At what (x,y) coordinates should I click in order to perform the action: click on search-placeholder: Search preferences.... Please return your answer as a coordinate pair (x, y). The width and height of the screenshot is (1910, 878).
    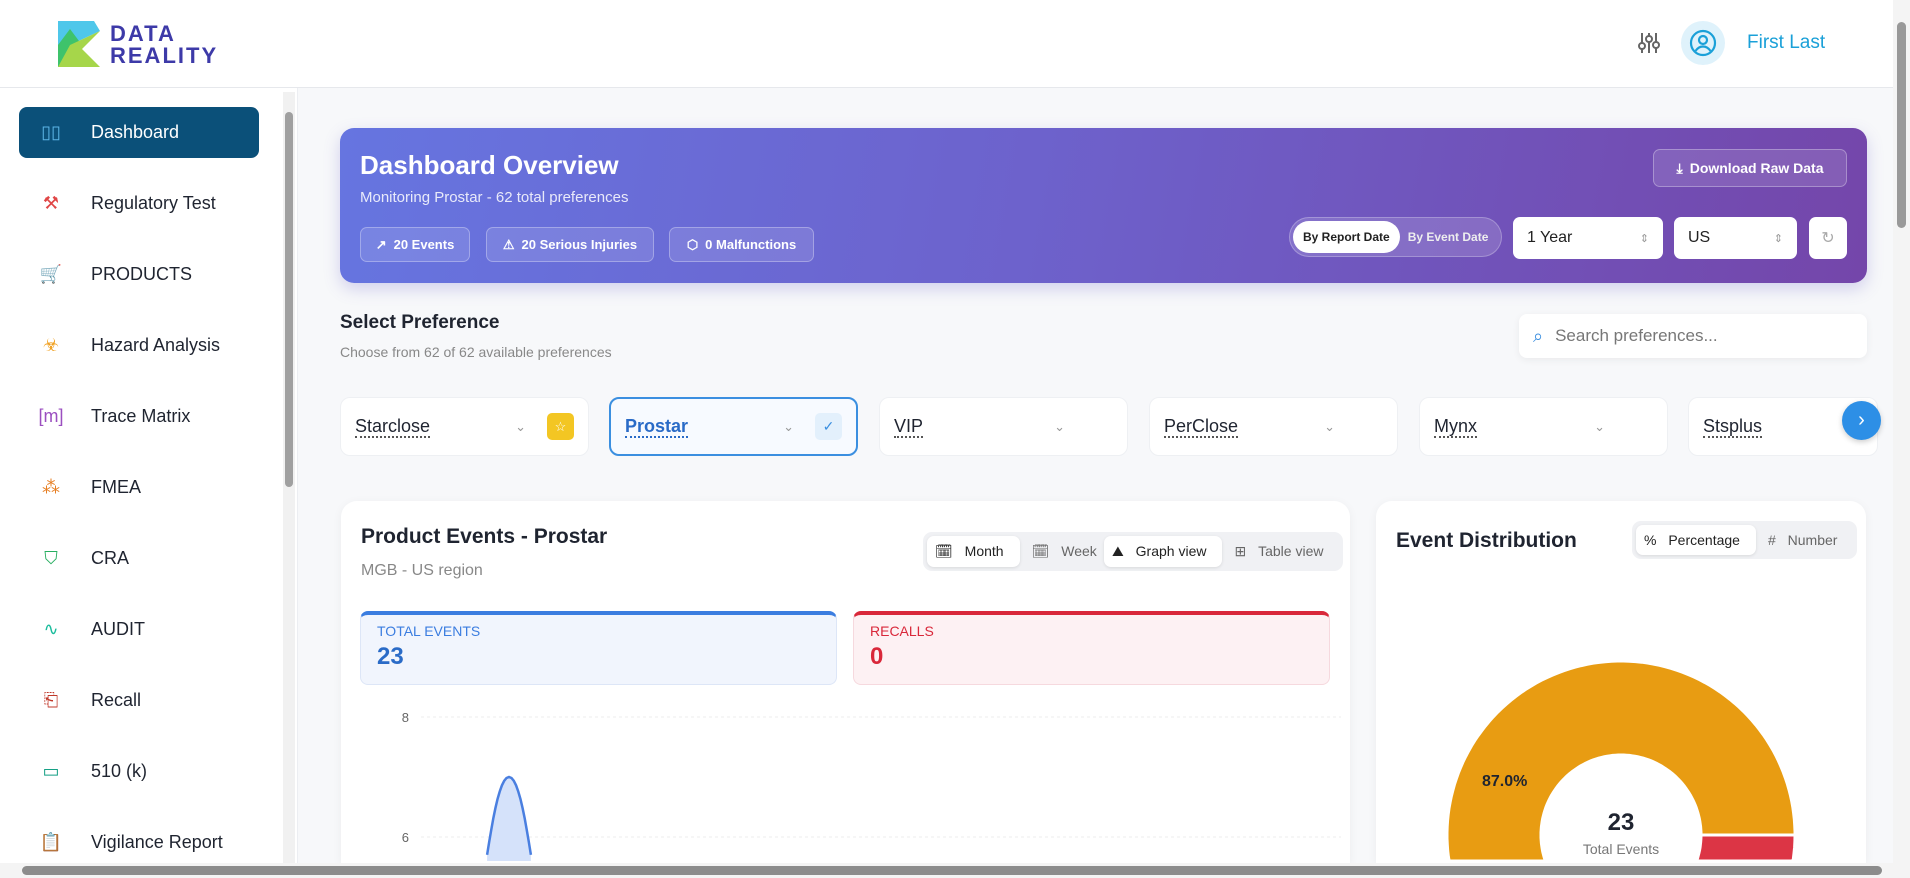
    Looking at the image, I should click on (1636, 335).